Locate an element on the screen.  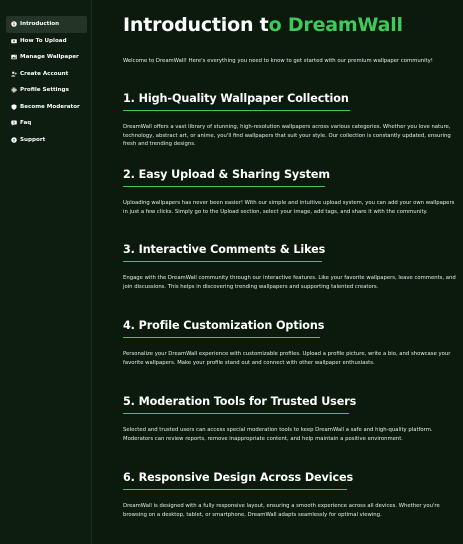
sidebar-item-label: Profile Settings is located at coordinates (44, 90).